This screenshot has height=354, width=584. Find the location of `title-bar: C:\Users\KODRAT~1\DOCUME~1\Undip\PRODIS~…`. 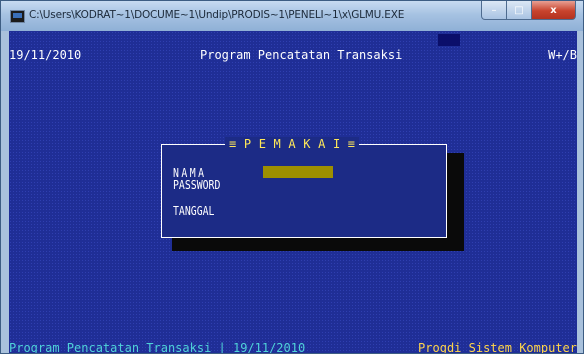

title-bar: C:\Users\KODRAT~1\DOCUME~1\Undip\PRODIS~… is located at coordinates (292, 16).